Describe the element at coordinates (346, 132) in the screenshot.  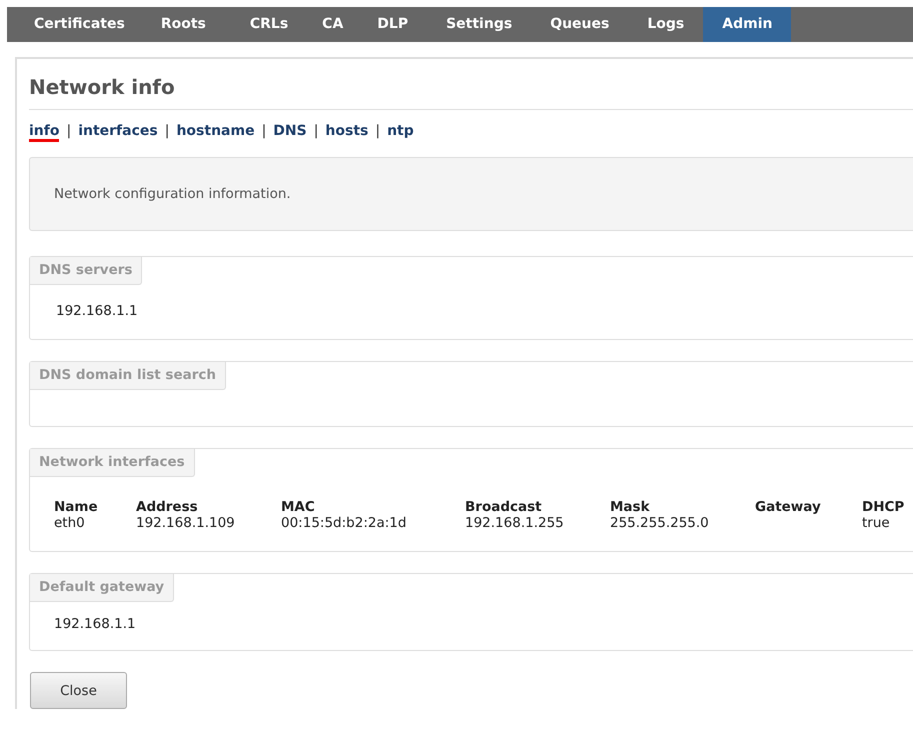
I see `section-link: hosts` at that location.